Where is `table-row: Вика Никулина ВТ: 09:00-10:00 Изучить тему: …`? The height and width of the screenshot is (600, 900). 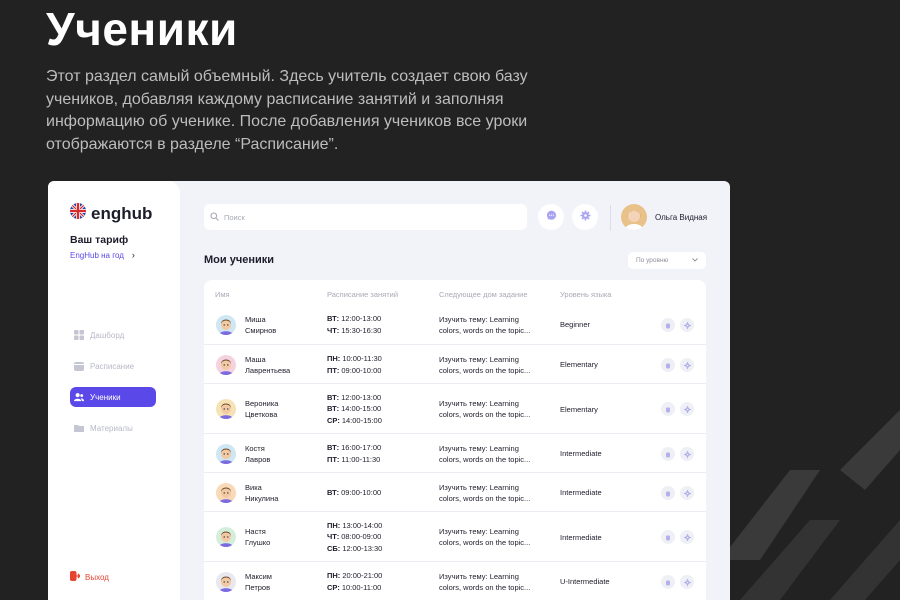 table-row: Вика Никулина ВТ: 09:00-10:00 Изучить тему: … is located at coordinates (455, 491).